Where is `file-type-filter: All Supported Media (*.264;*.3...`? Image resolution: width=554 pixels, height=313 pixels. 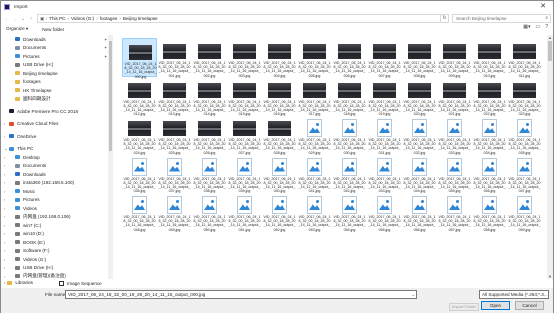 file-type-filter: All Supported Media (*.264;*.3... is located at coordinates (514, 294).